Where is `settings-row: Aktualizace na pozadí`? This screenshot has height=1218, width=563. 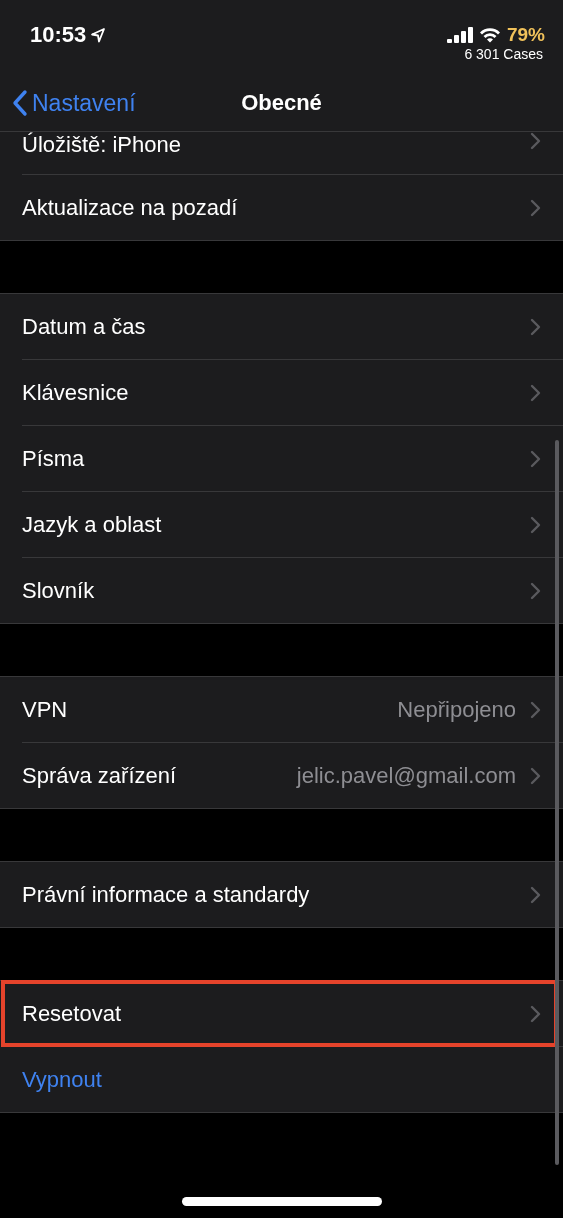
settings-row: Aktualizace na pozadí is located at coordinates (281, 207).